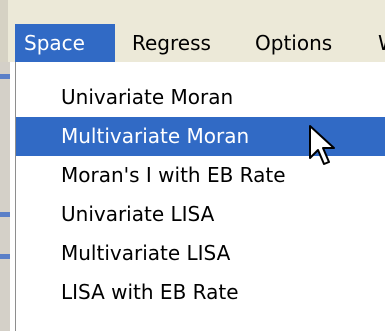  I want to click on menu-regress: Regress, so click(180, 43).